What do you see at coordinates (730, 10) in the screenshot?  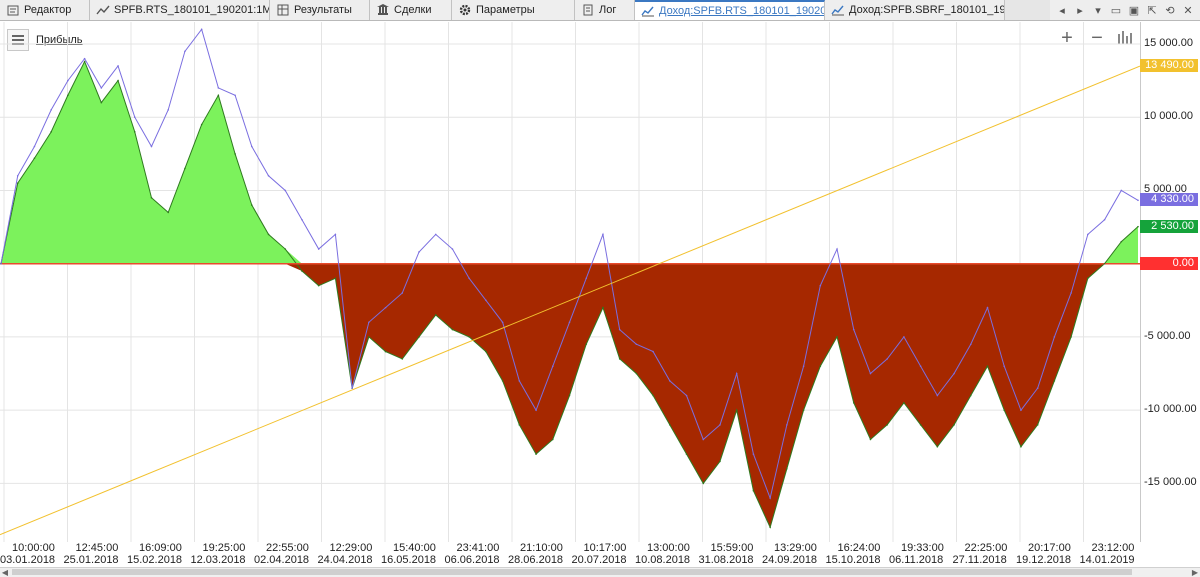 I see `tab-6: Доход:SPFB.RTS_180101_190201✕` at bounding box center [730, 10].